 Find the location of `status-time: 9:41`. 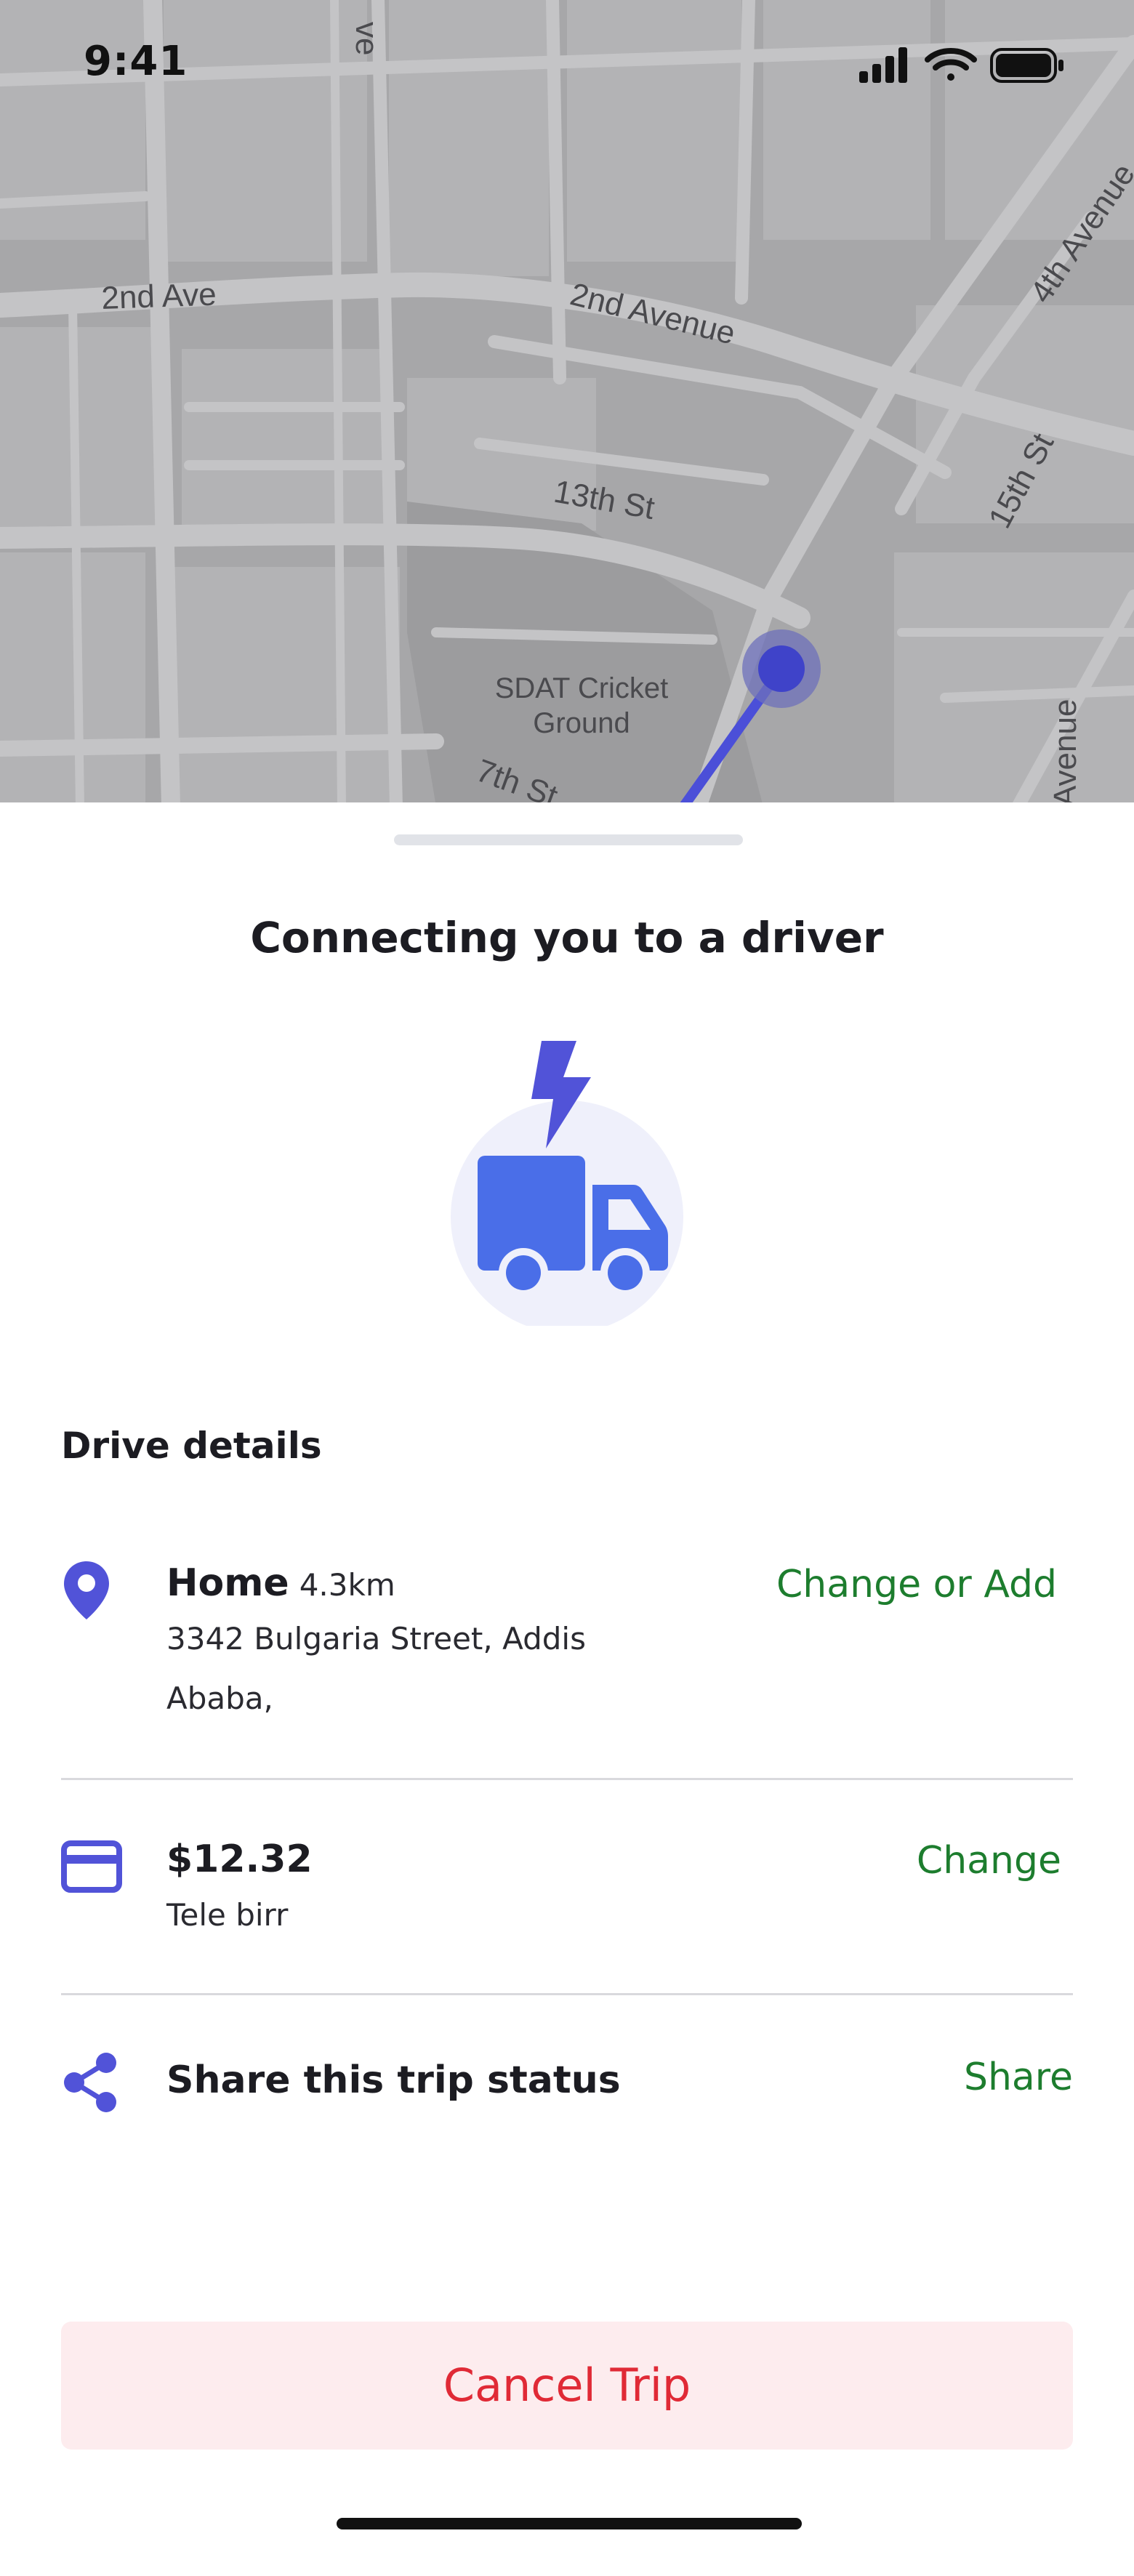

status-time: 9:41 is located at coordinates (136, 61).